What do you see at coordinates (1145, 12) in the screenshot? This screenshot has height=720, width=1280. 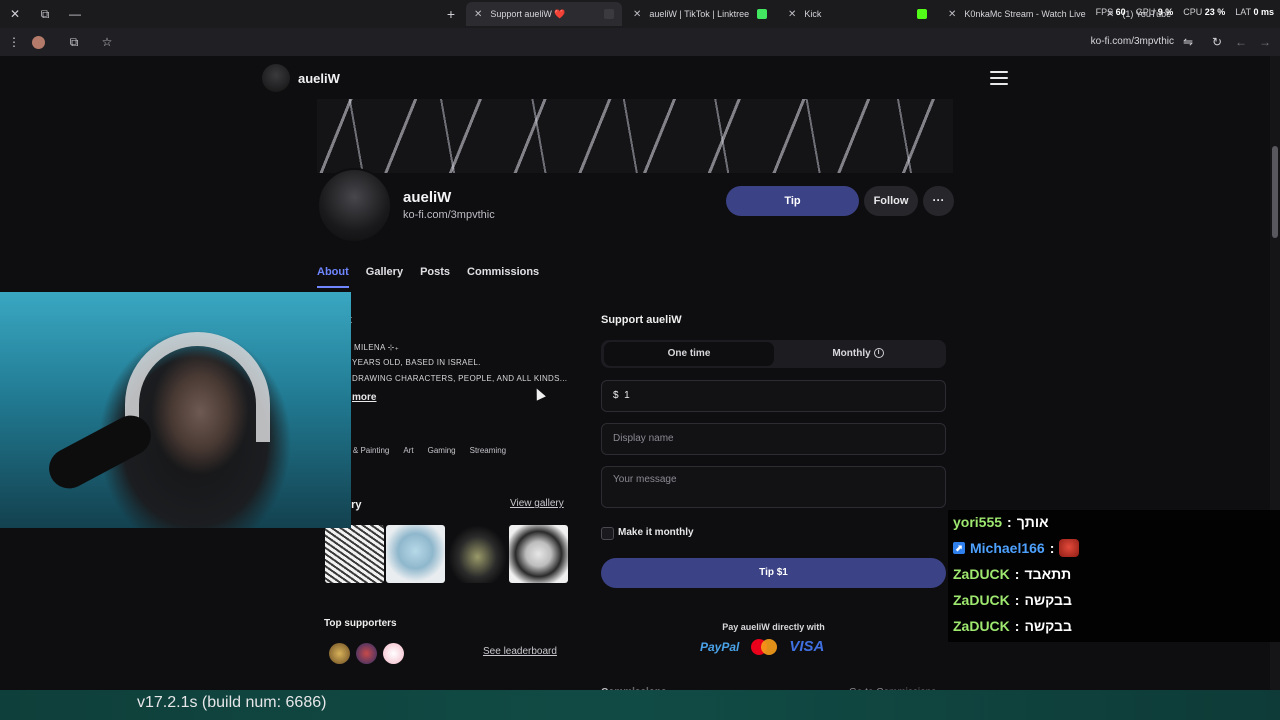 I see `gpu-label: GPU` at bounding box center [1145, 12].